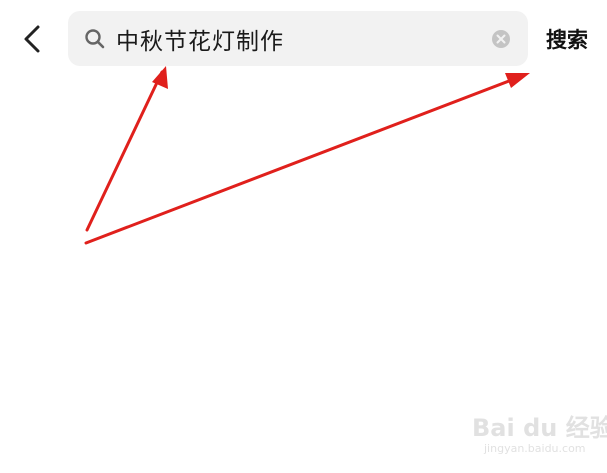 Image resolution: width=607 pixels, height=473 pixels. I want to click on back-button, so click(34, 39).